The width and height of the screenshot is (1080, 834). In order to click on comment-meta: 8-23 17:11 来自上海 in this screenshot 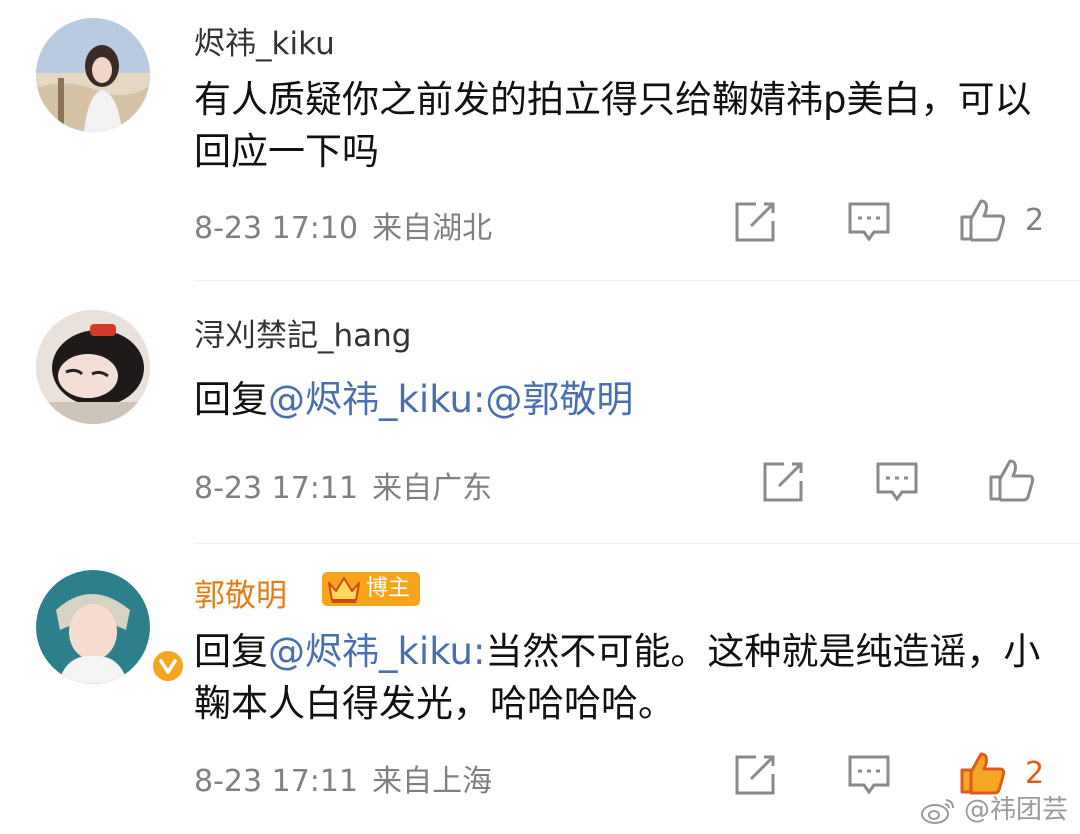, I will do `click(343, 778)`.